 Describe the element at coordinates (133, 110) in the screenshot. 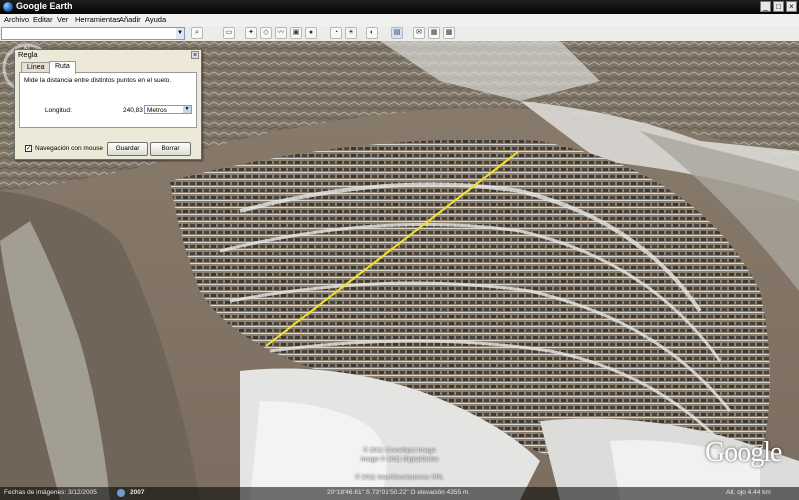

I see `length-value: 240,83` at that location.